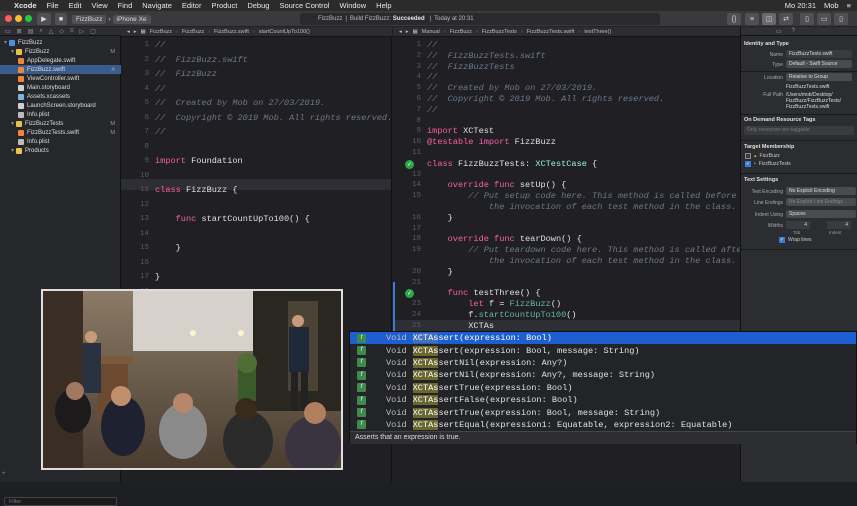 This screenshot has width=857, height=506. What do you see at coordinates (60, 501) in the screenshot?
I see `navigator-filter-input: Filter` at bounding box center [60, 501].